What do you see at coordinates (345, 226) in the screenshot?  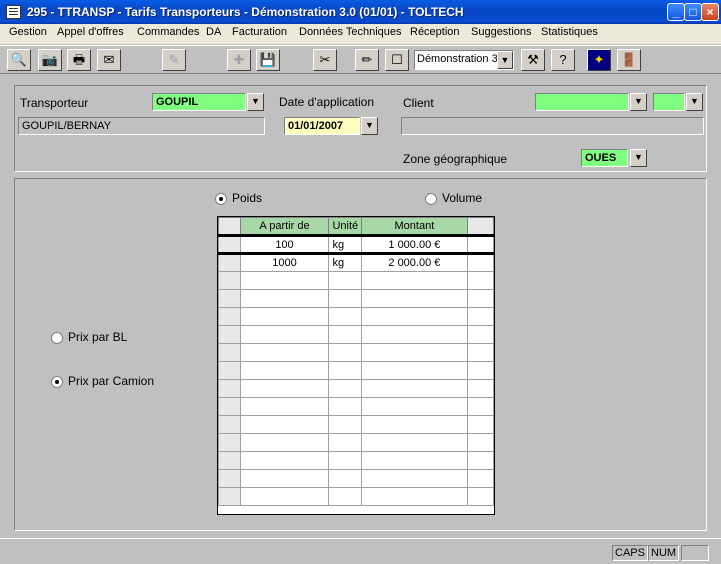 I see `column-header-unite: Unité` at bounding box center [345, 226].